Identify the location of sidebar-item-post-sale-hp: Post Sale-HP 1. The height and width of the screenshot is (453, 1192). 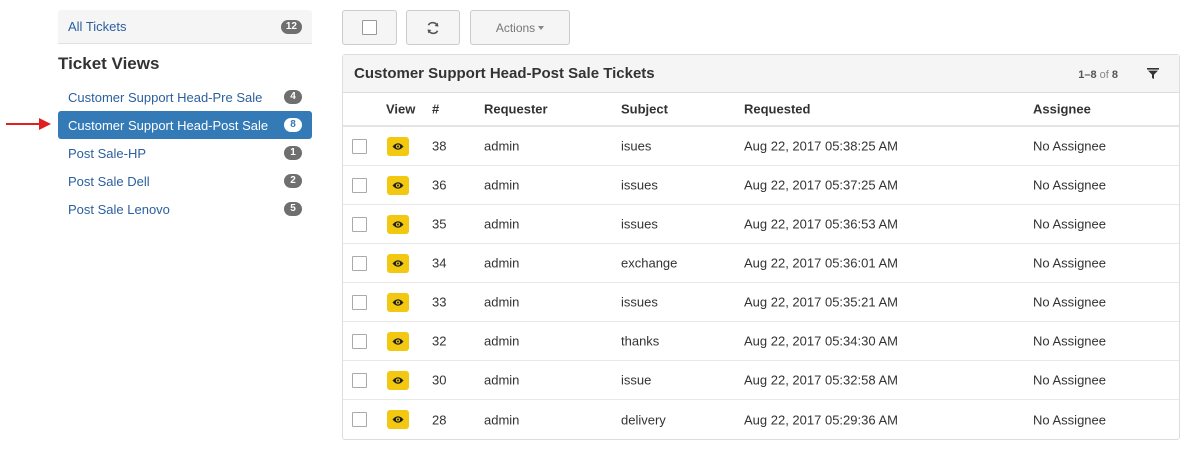
(185, 153).